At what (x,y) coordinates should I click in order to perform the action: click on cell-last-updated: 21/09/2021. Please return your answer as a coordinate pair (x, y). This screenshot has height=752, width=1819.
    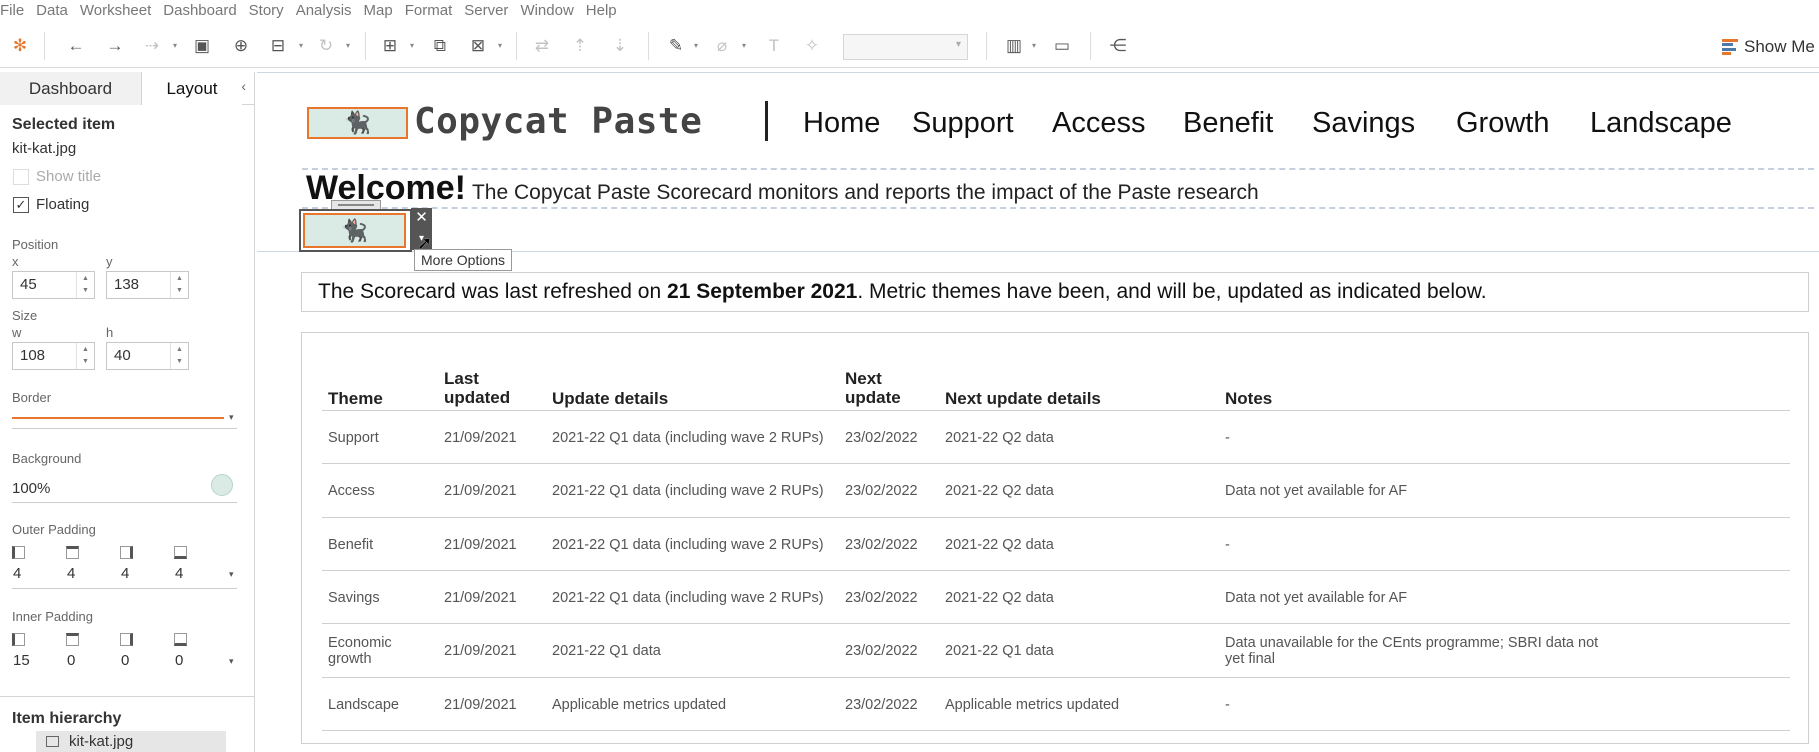
    Looking at the image, I should click on (480, 438).